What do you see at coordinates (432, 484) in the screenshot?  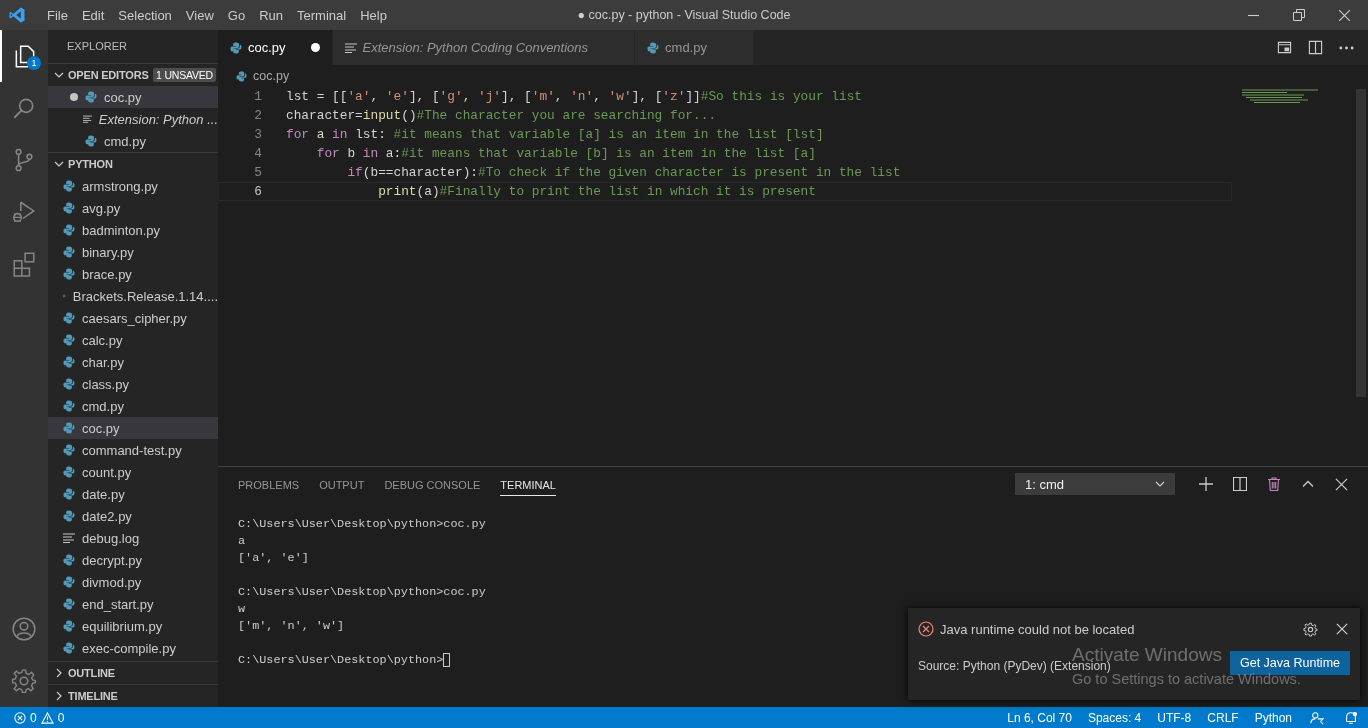 I see `panel-tab: DEBUG CONSOLE` at bounding box center [432, 484].